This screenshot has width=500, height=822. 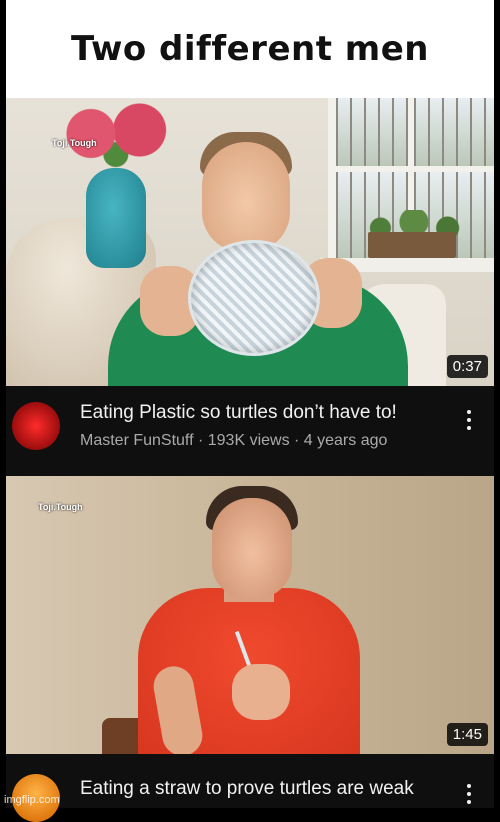 What do you see at coordinates (246, 197) in the screenshot?
I see `boy-face` at bounding box center [246, 197].